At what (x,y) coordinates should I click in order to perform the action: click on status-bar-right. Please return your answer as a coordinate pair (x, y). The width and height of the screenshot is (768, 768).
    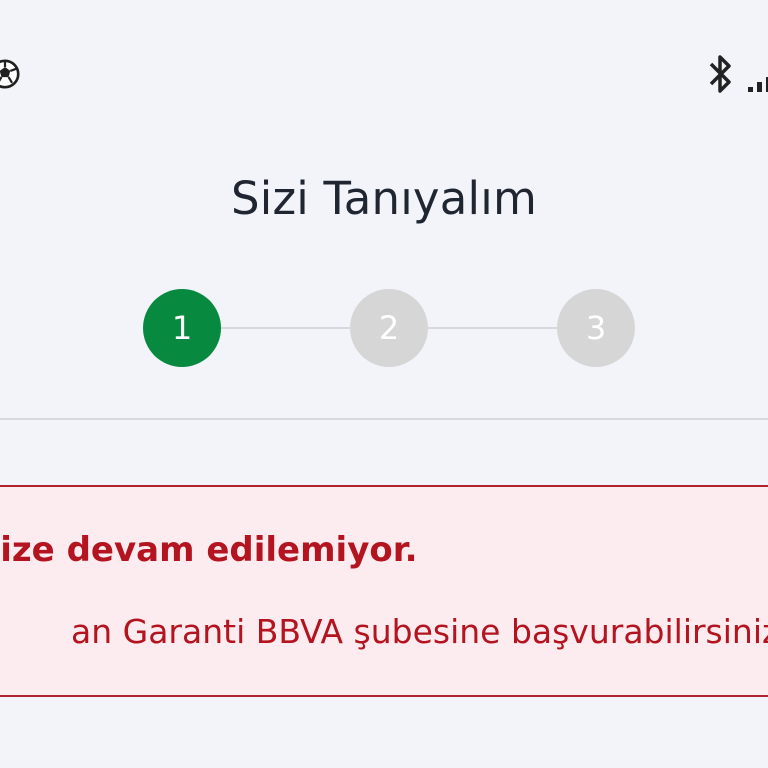
    Looking at the image, I should click on (728, 75).